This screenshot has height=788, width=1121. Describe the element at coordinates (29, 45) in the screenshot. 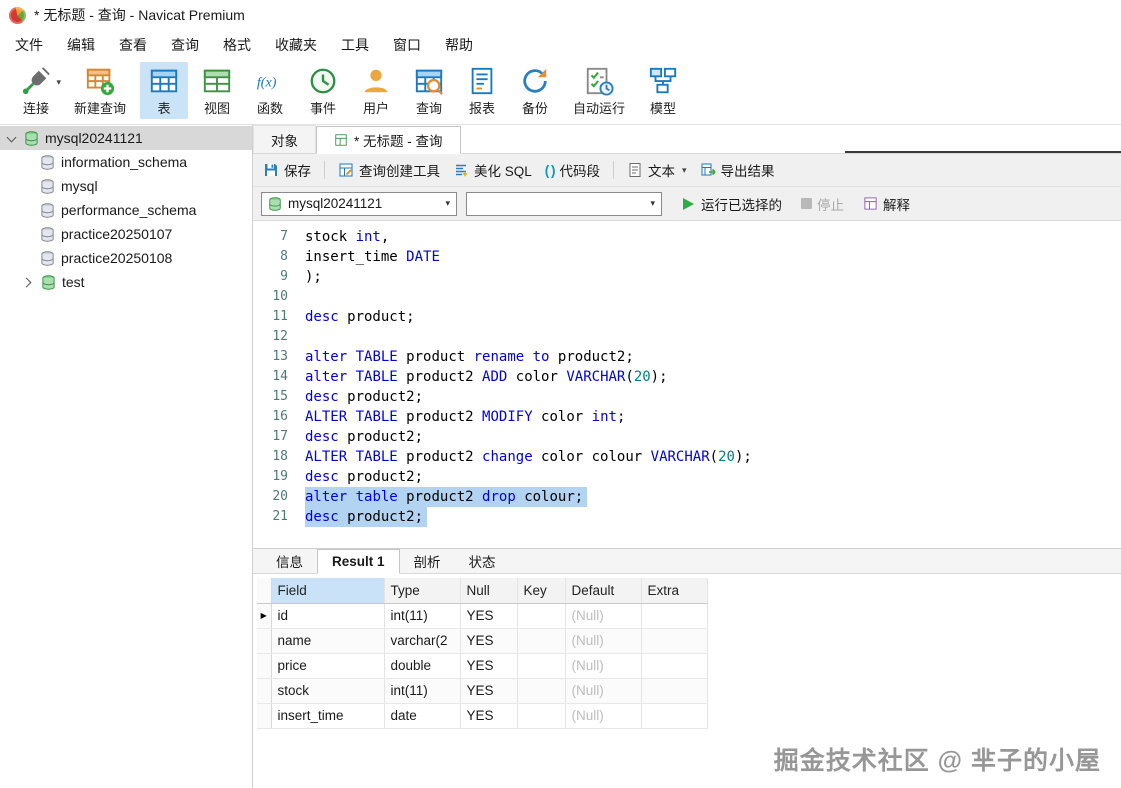

I see `menu-item-file: 文件` at that location.